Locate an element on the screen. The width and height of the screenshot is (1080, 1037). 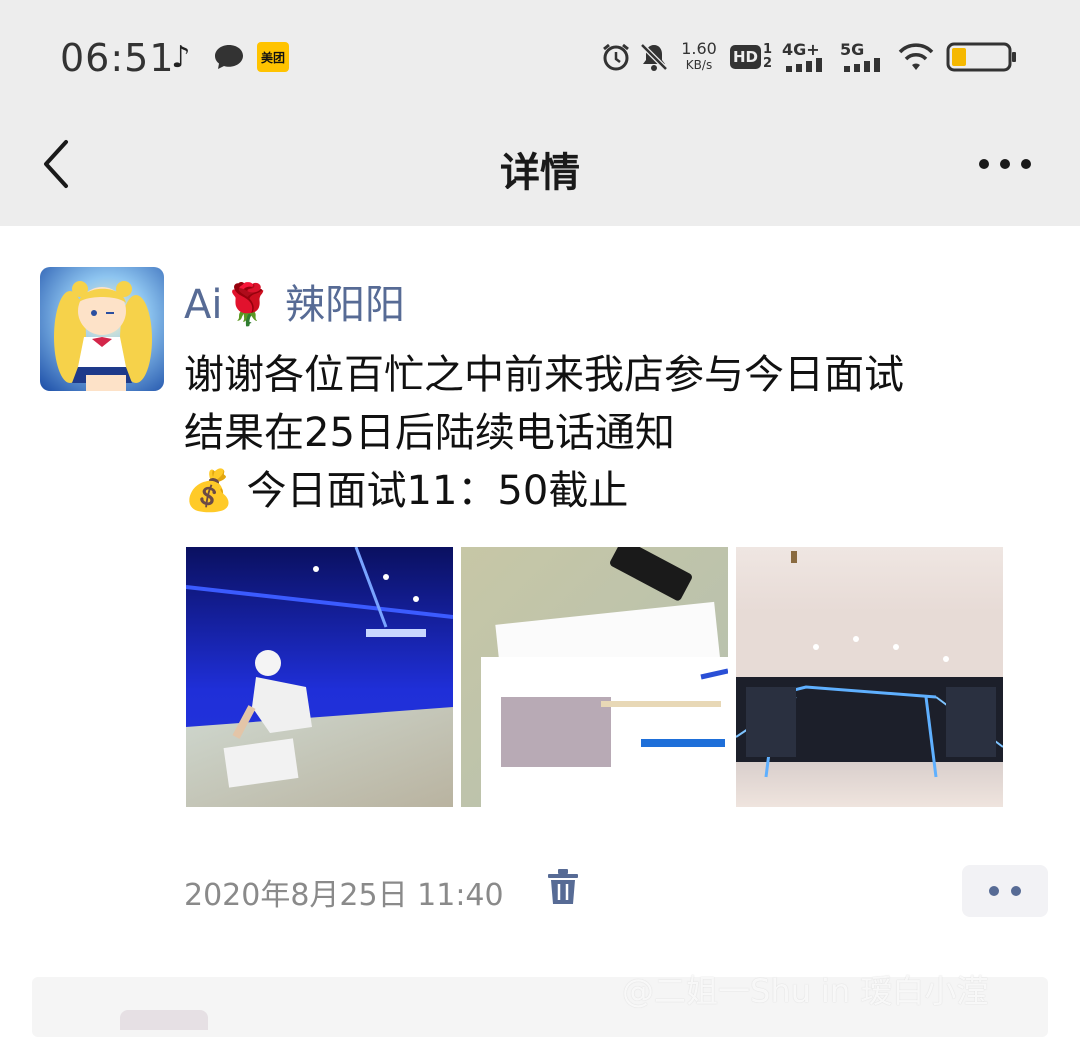
more-button is located at coordinates (1005, 164).